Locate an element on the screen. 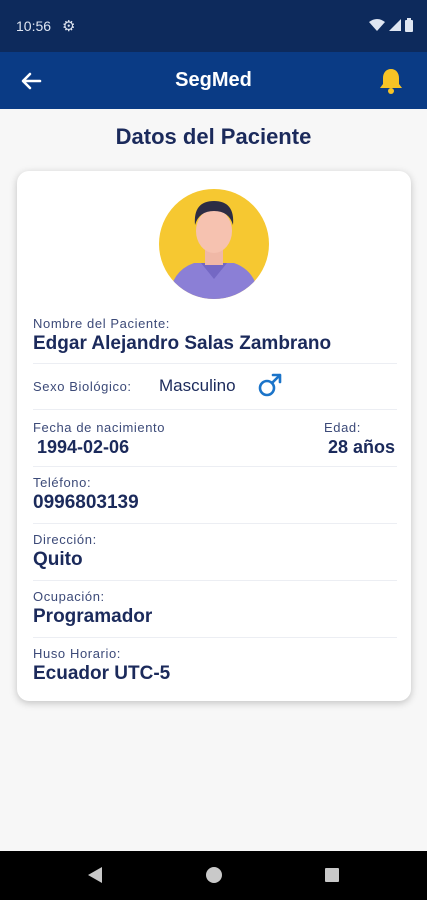 Image resolution: width=427 pixels, height=900 pixels. patient-avatar is located at coordinates (214, 244).